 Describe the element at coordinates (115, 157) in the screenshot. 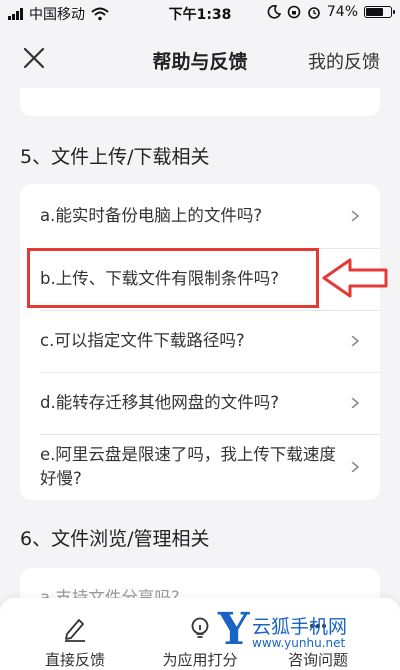

I see `section-heading-5: 5、文件上传/下载相关` at that location.